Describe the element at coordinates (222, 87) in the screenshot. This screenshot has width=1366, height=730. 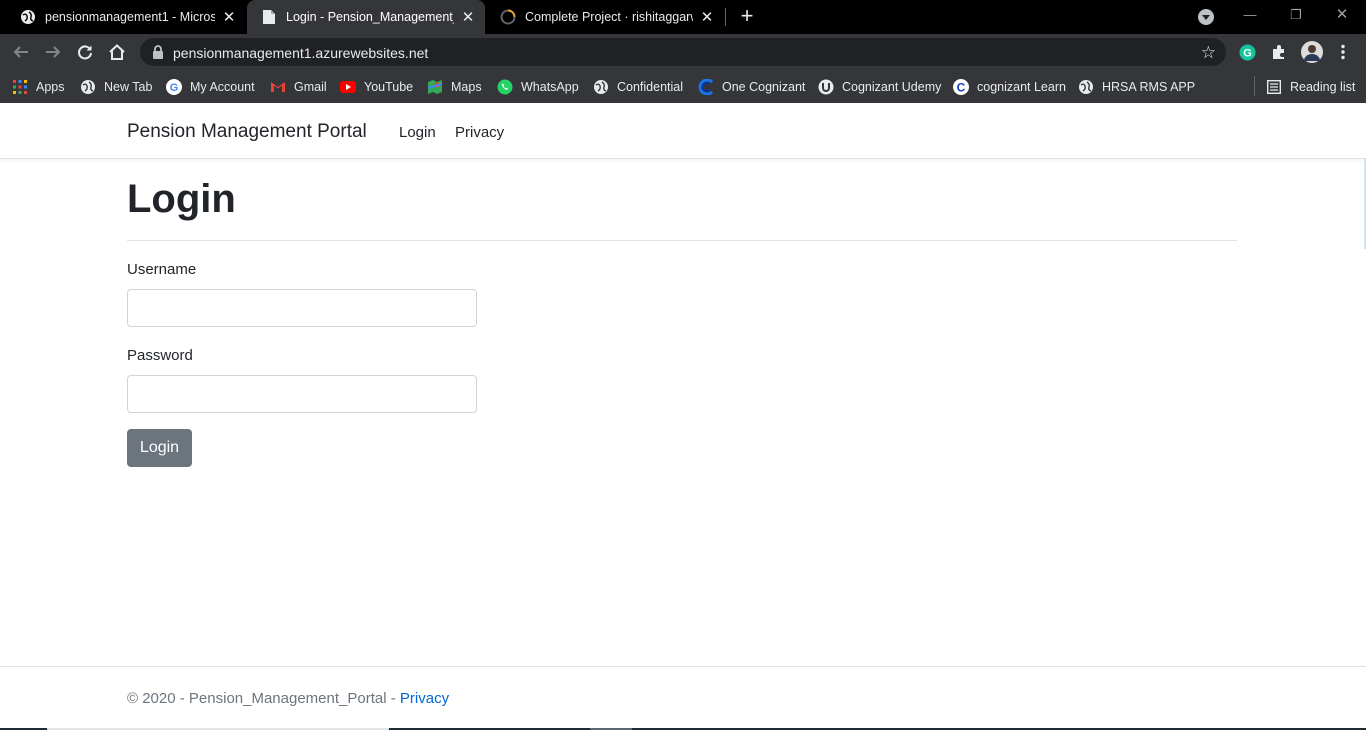
I see `bookmark-label: My Account` at that location.